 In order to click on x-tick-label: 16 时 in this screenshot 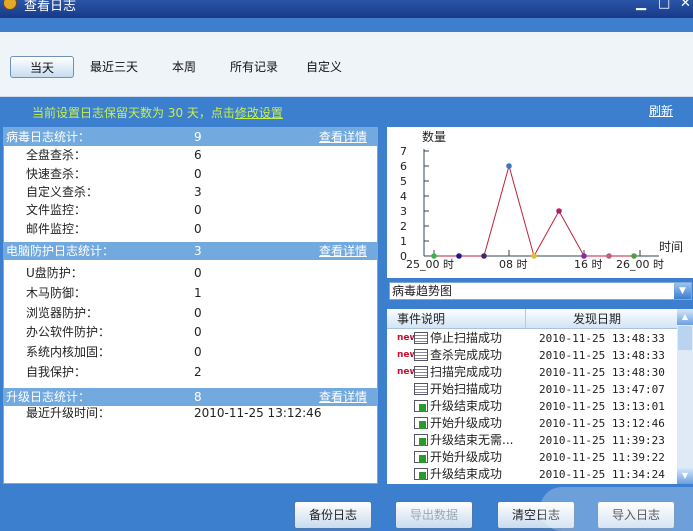, I will do `click(588, 264)`.